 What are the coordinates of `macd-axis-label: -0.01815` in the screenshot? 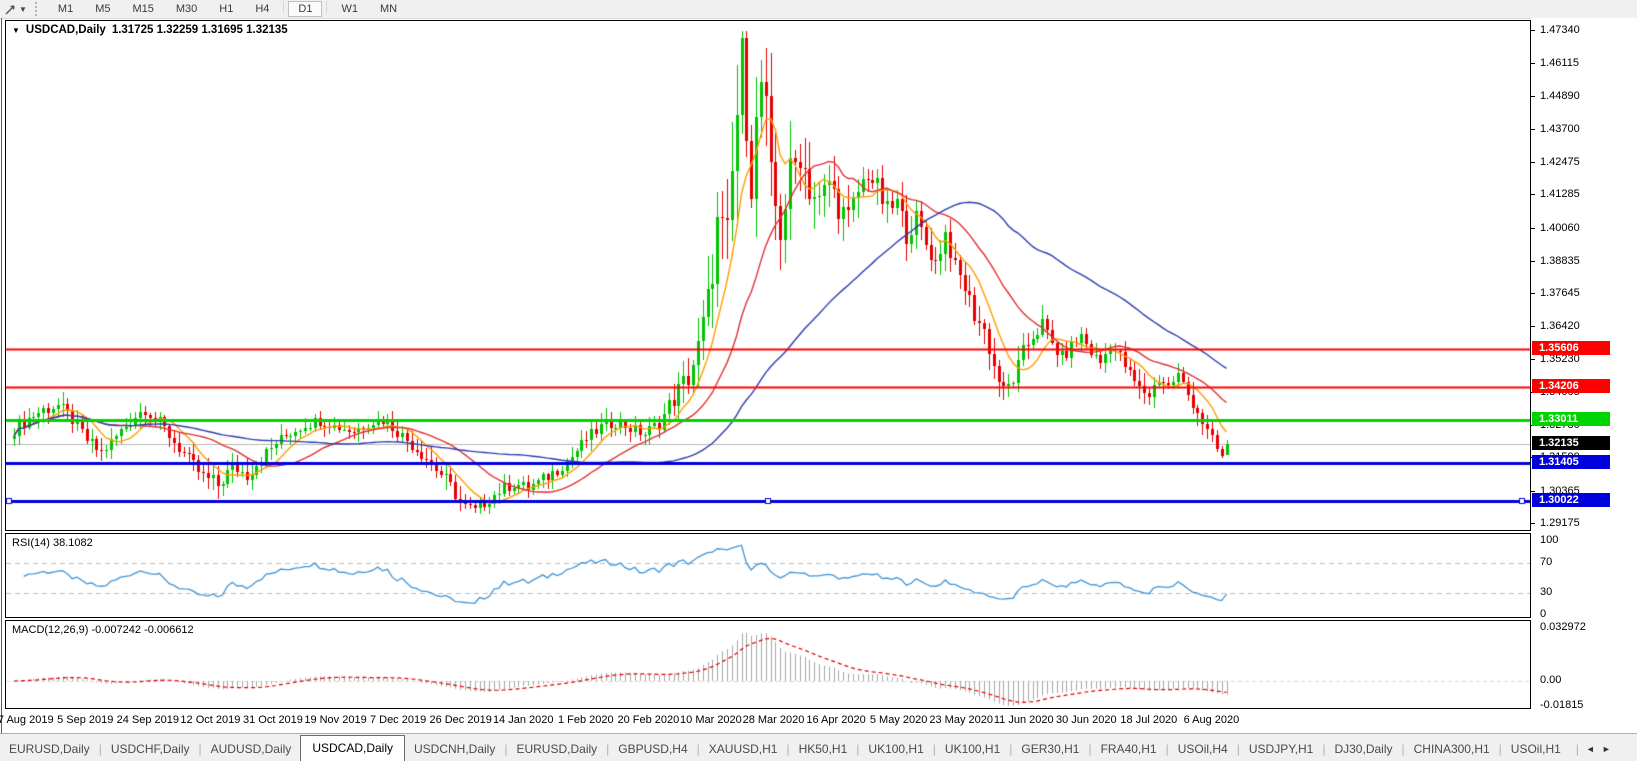 It's located at (1562, 705).